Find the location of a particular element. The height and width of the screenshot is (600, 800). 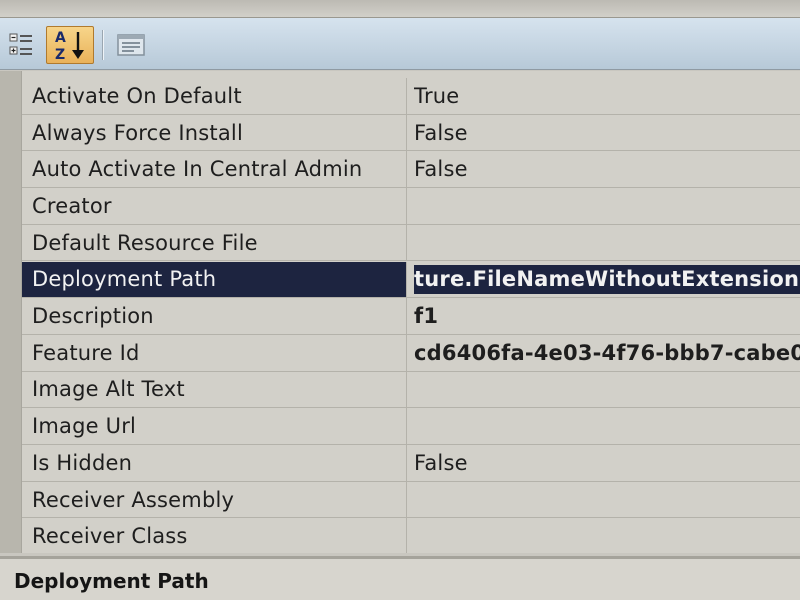

property-row-description: Description f1 is located at coordinates (411, 316).